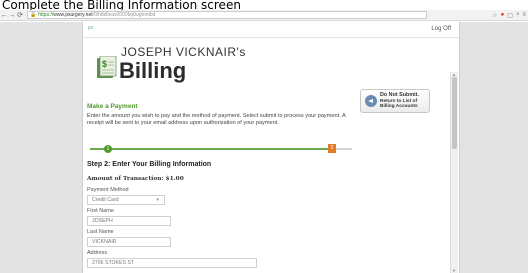 This screenshot has height=273, width=528. I want to click on forward-arrow-icon: →, so click(12, 15).